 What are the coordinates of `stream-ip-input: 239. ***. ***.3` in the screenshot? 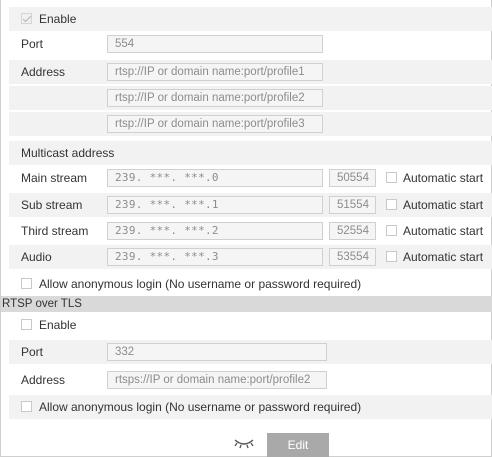 It's located at (215, 257).